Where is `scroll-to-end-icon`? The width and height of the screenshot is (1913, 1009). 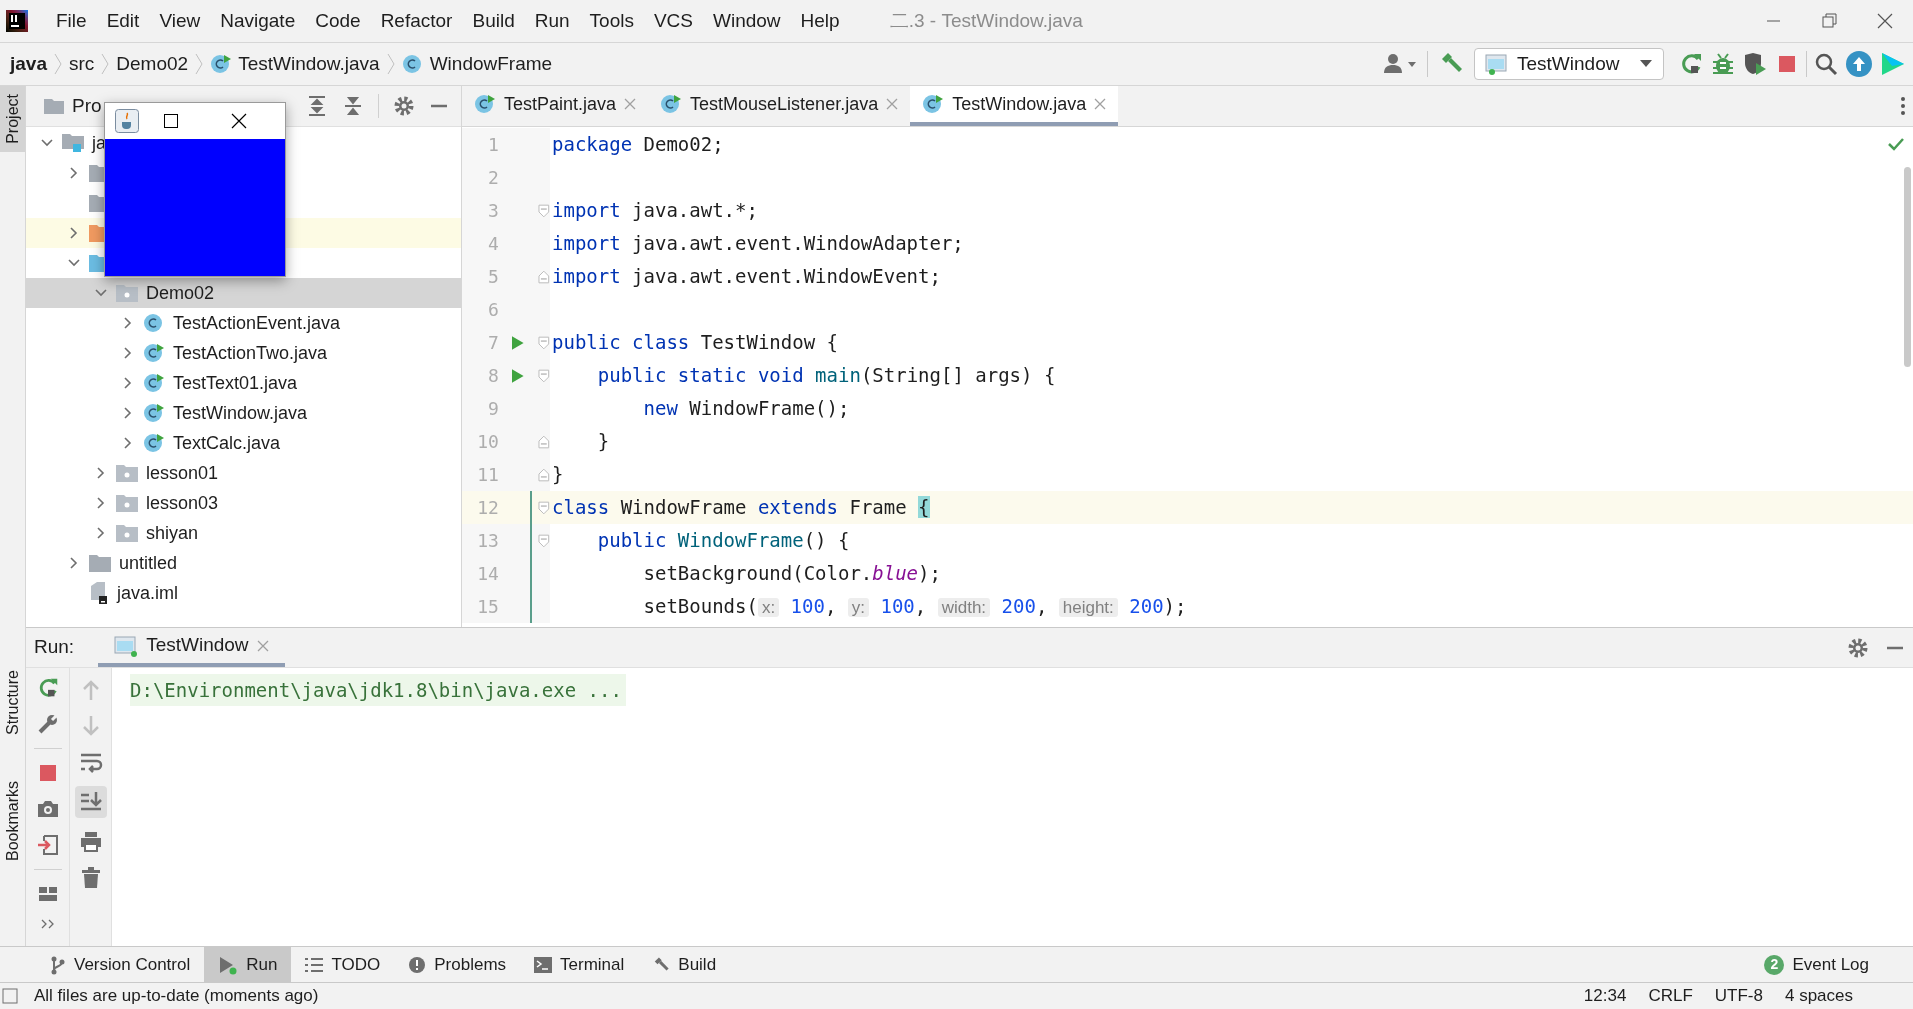 scroll-to-end-icon is located at coordinates (90, 802).